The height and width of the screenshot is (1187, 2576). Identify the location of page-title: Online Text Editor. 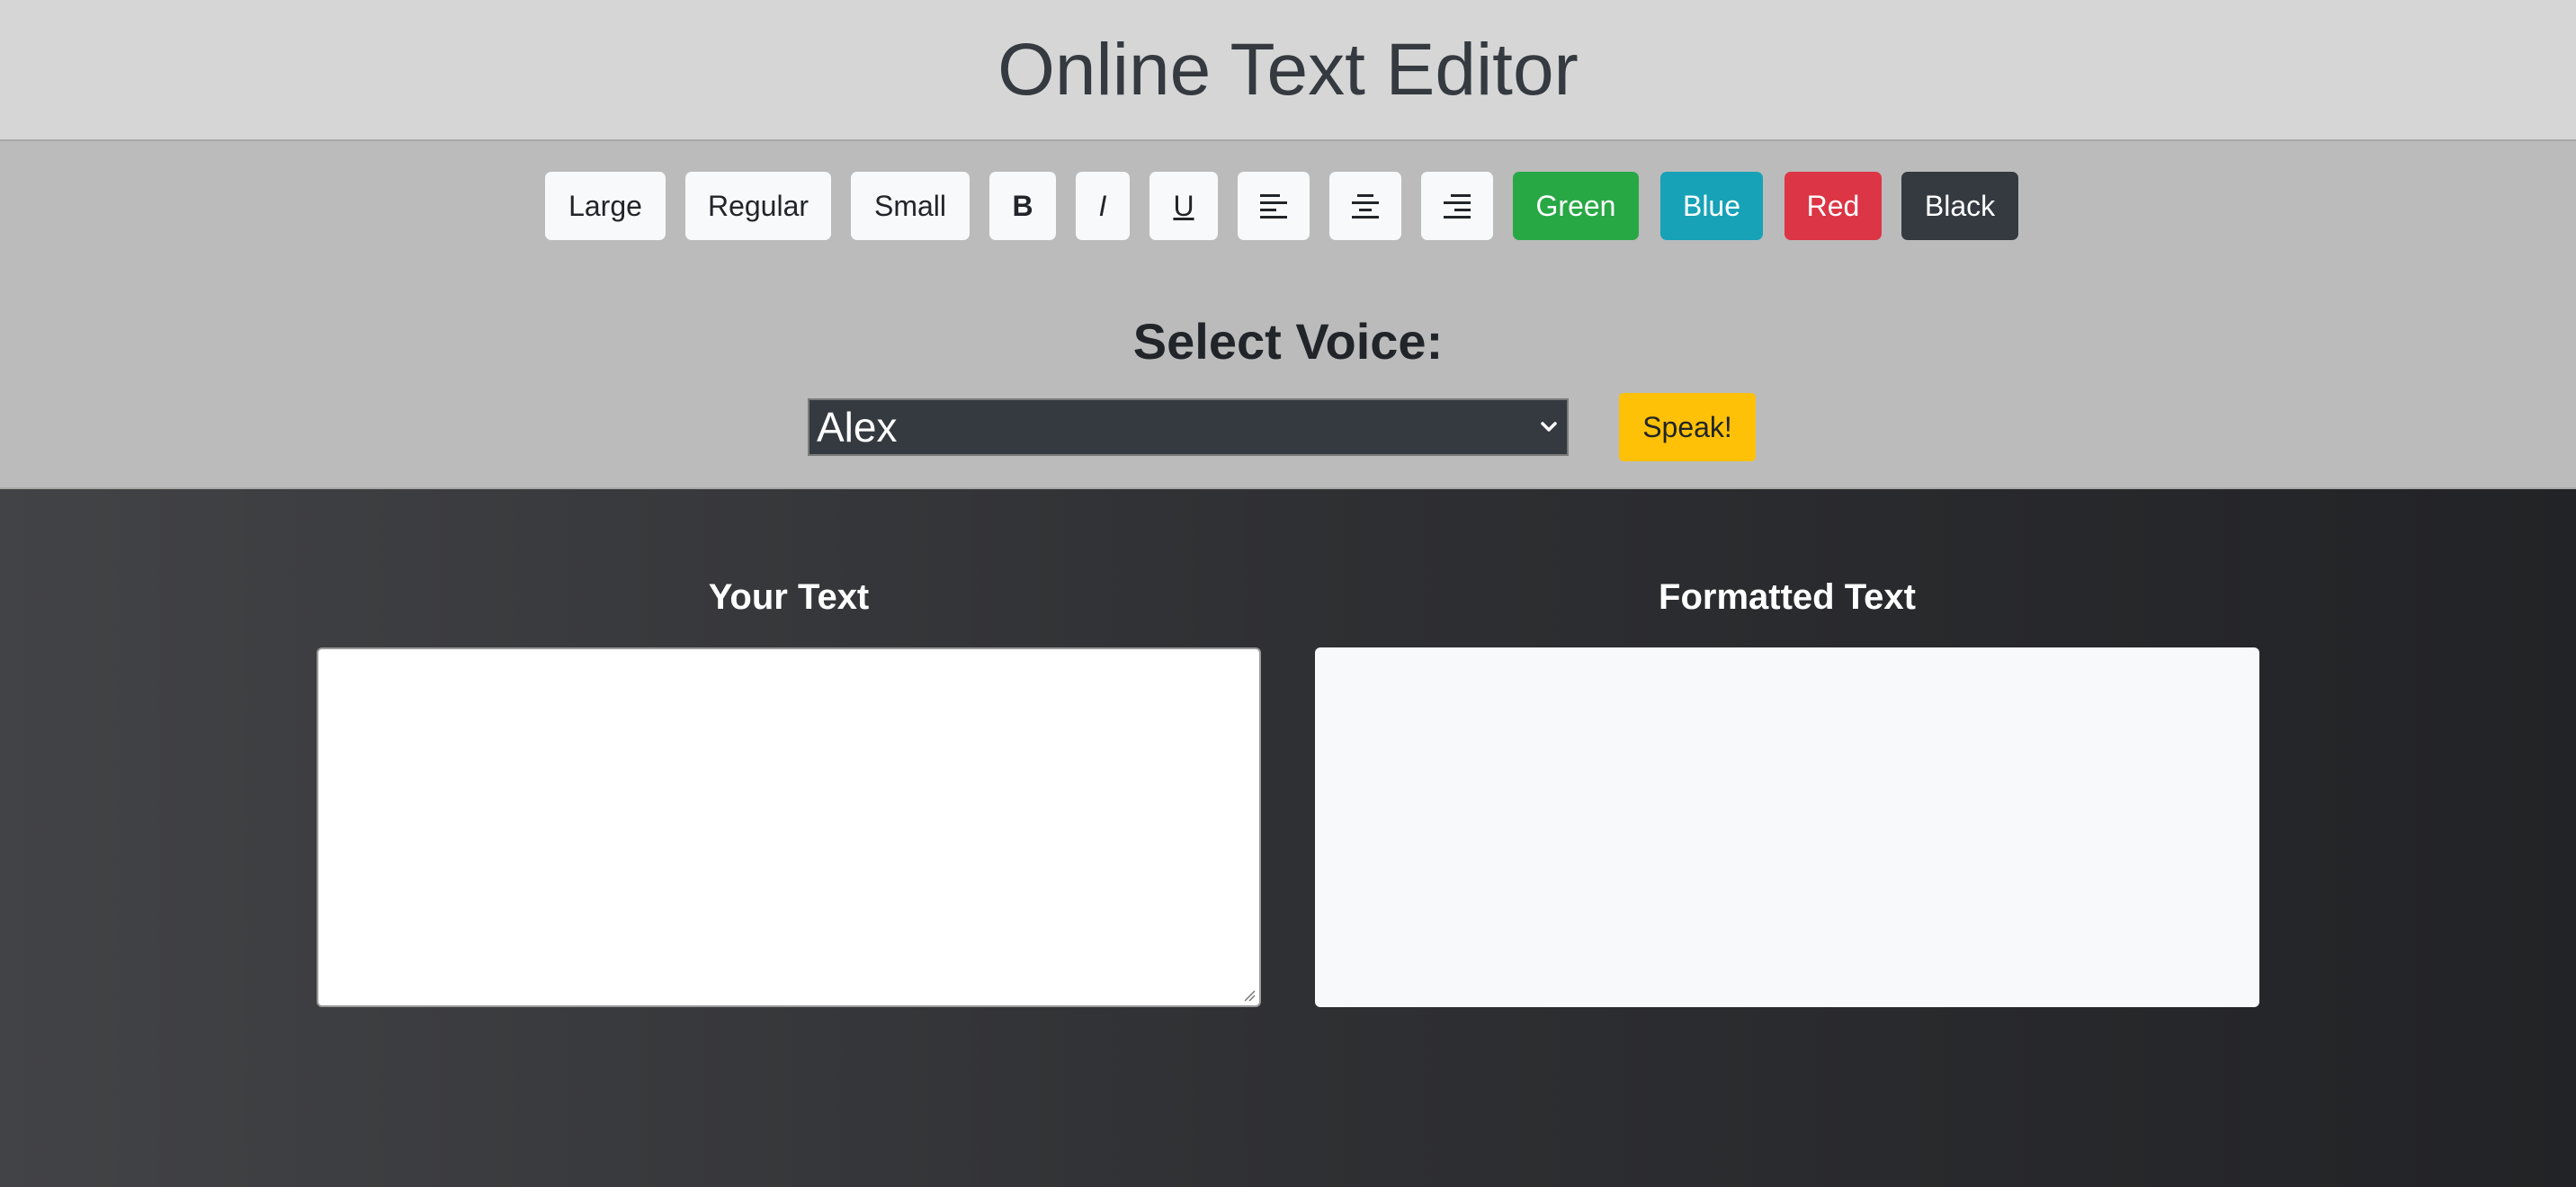
(1288, 69).